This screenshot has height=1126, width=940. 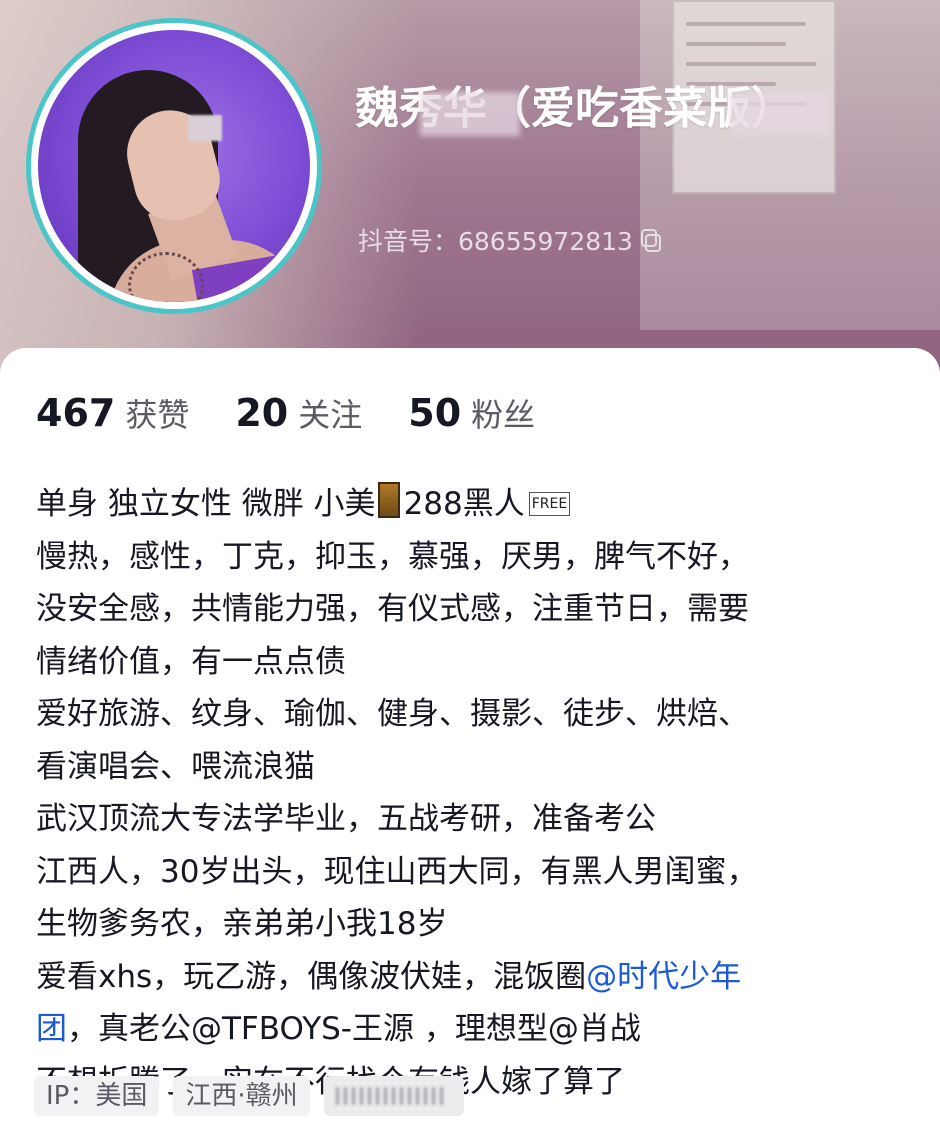 I want to click on profile-tags: IP：美国 江西·赣州, so click(x=249, y=1096).